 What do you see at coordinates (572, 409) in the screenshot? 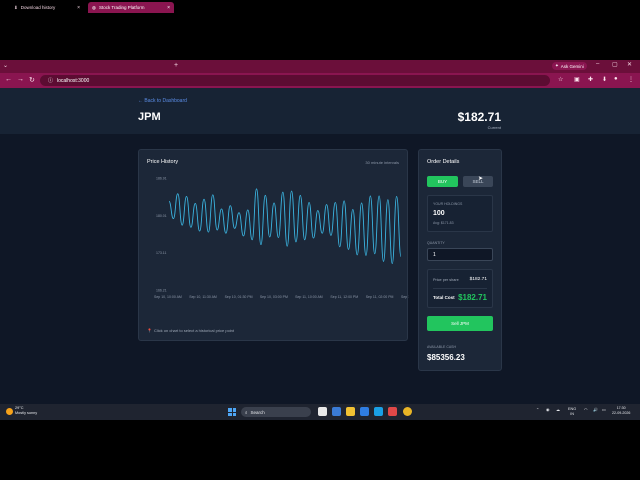
I see `lang-top: ENG` at bounding box center [572, 409].